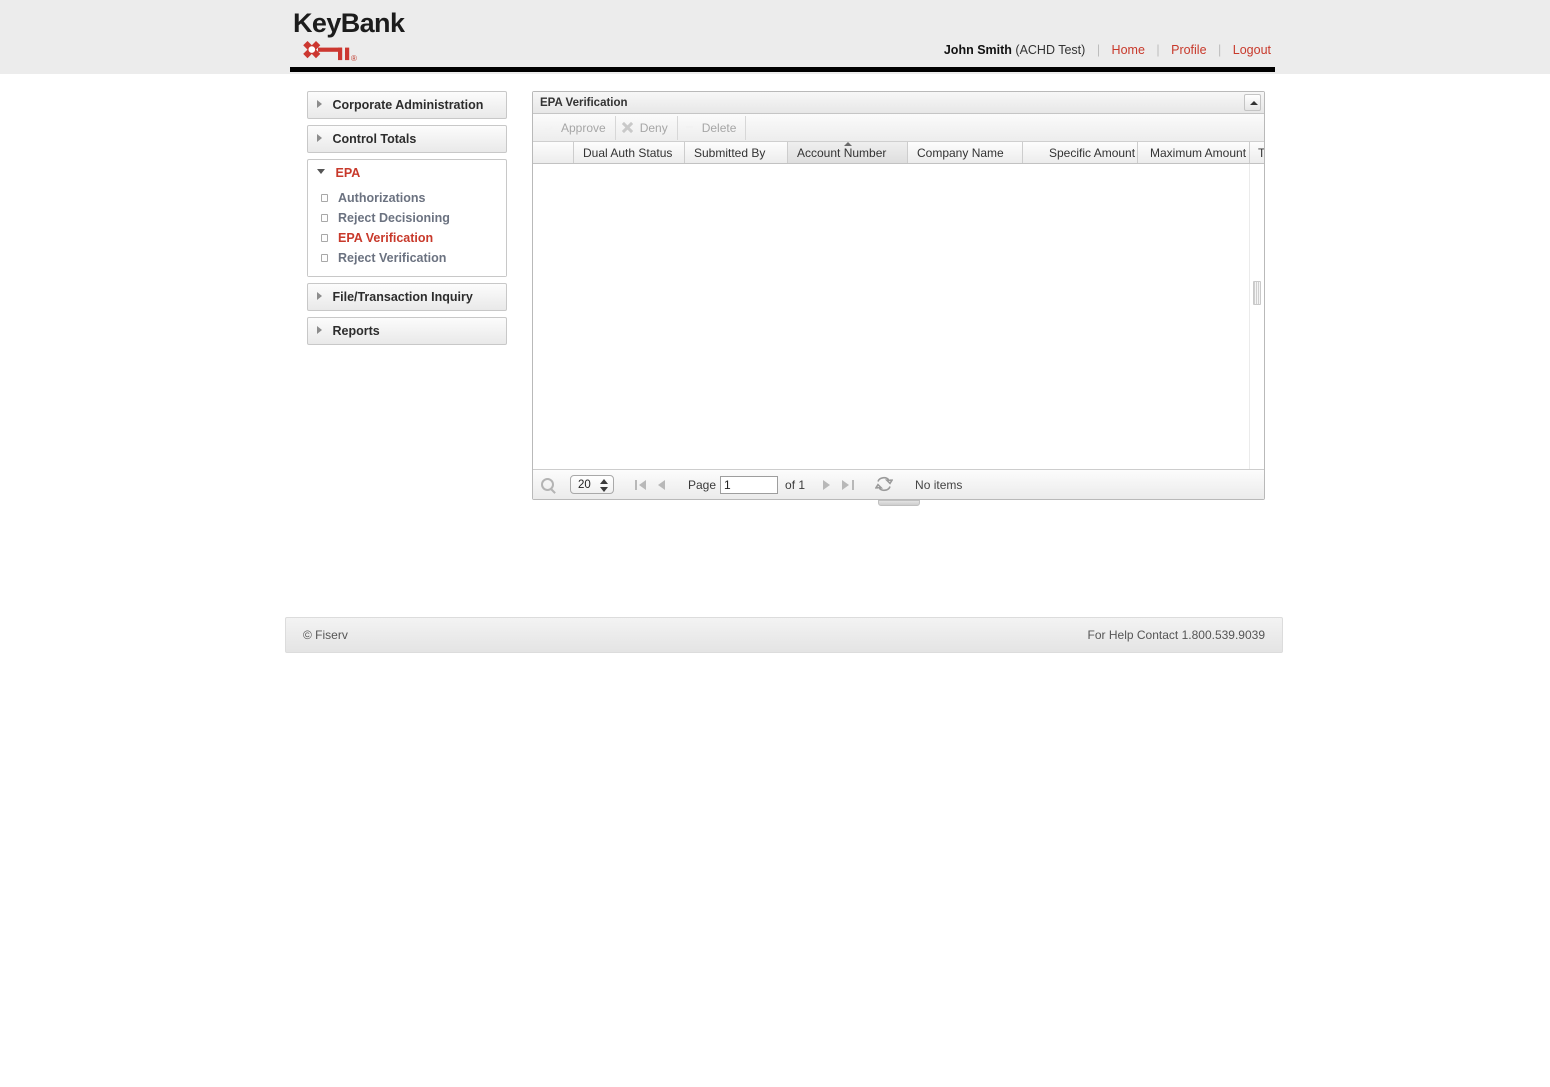 This screenshot has height=1087, width=1550. Describe the element at coordinates (374, 139) in the screenshot. I see `sidebar-group-label: Control Totals` at that location.